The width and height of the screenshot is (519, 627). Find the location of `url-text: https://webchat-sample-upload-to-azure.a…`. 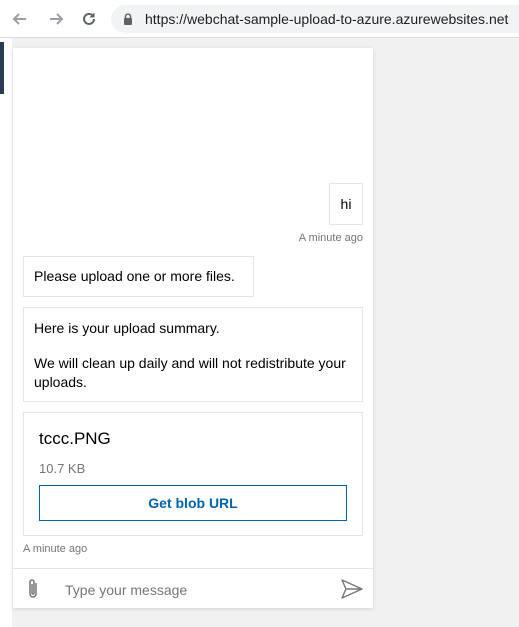

url-text: https://webchat-sample-upload-to-azure.a… is located at coordinates (327, 19).